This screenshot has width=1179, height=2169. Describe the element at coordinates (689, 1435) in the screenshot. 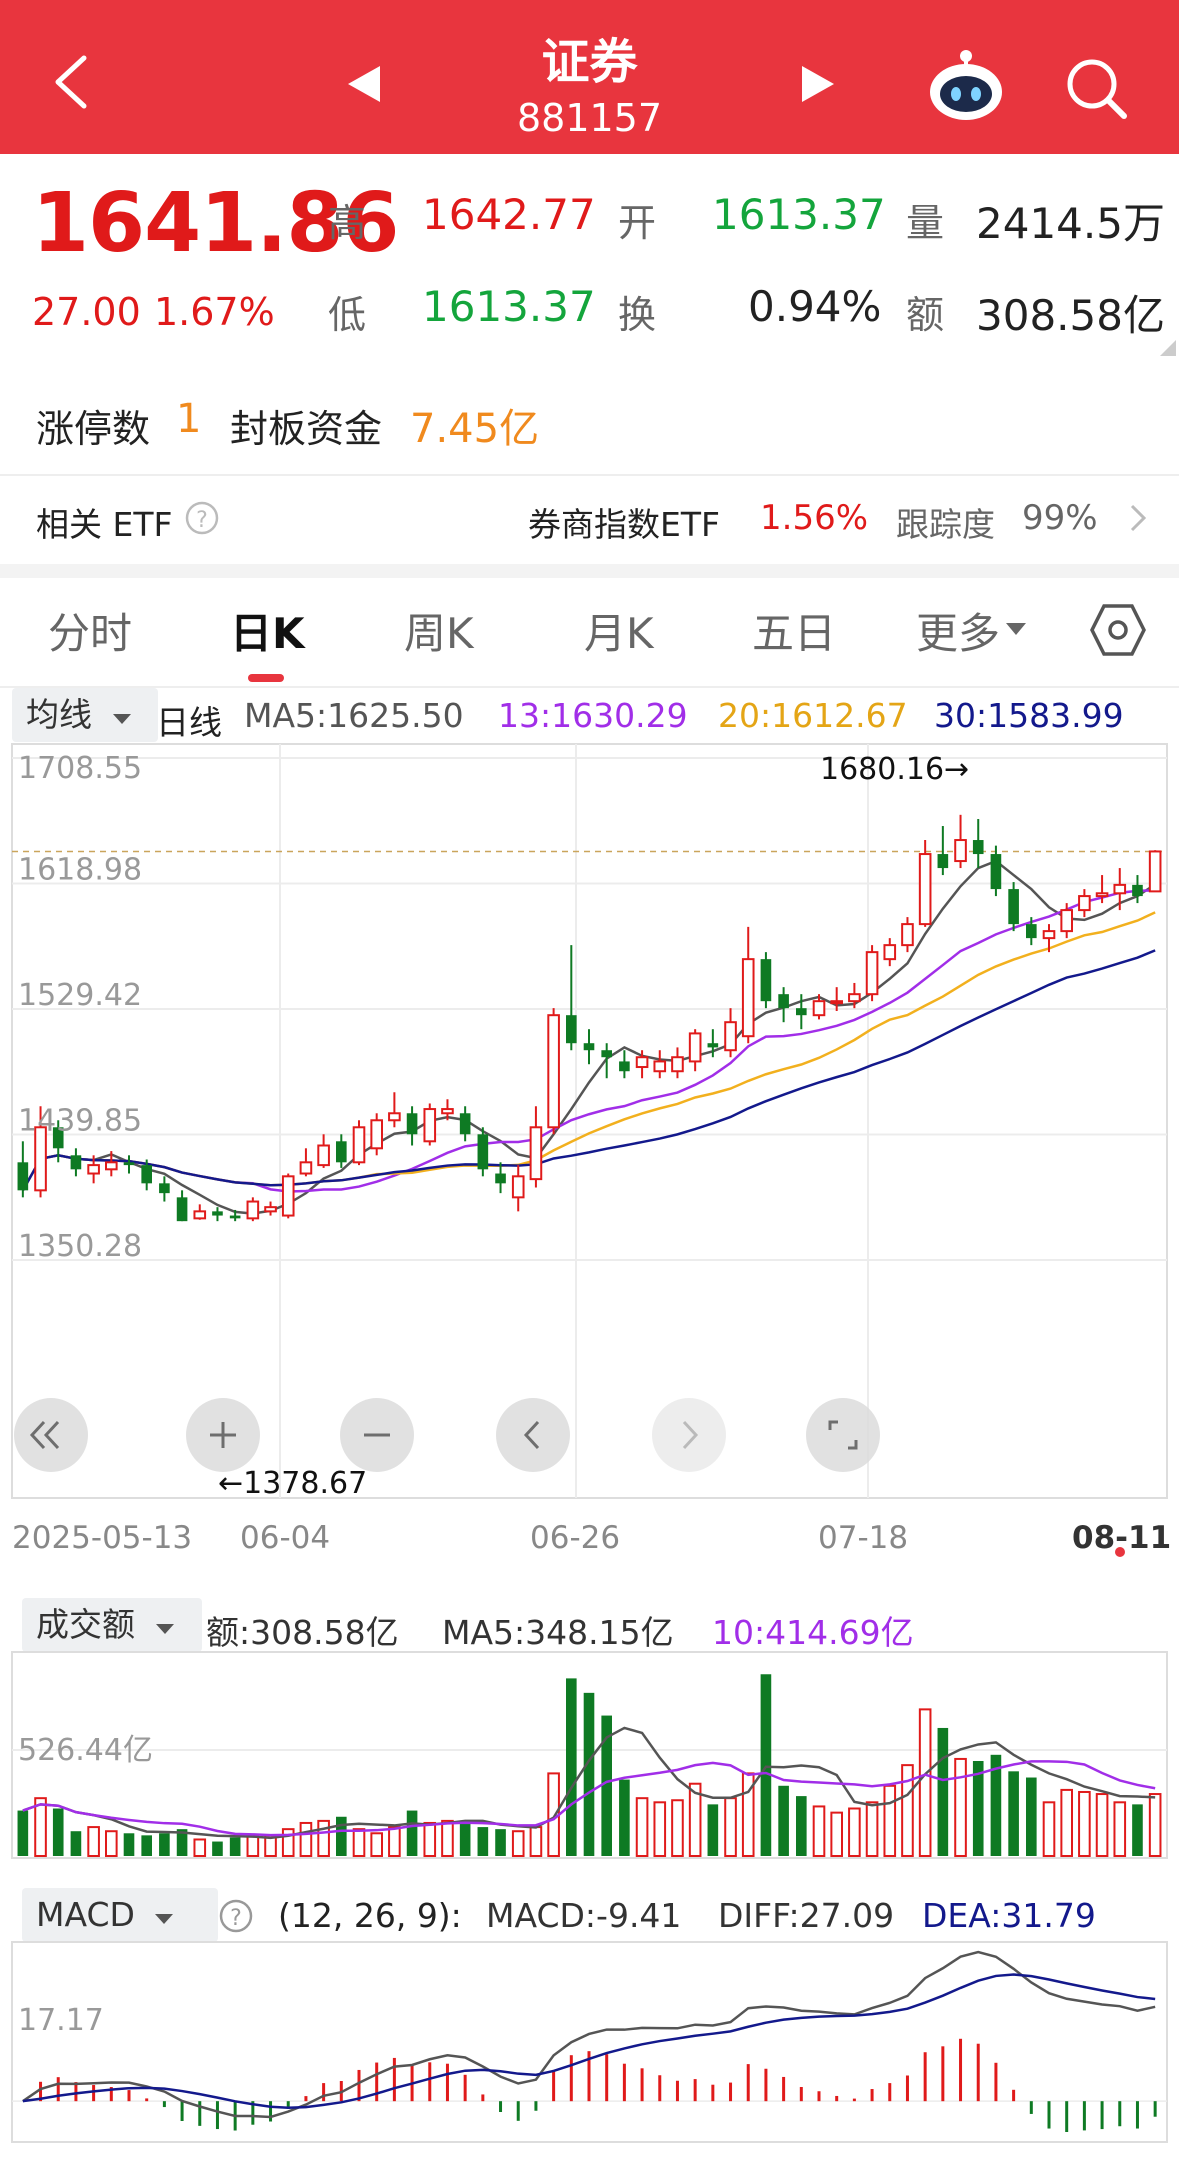

I see `next-button` at that location.